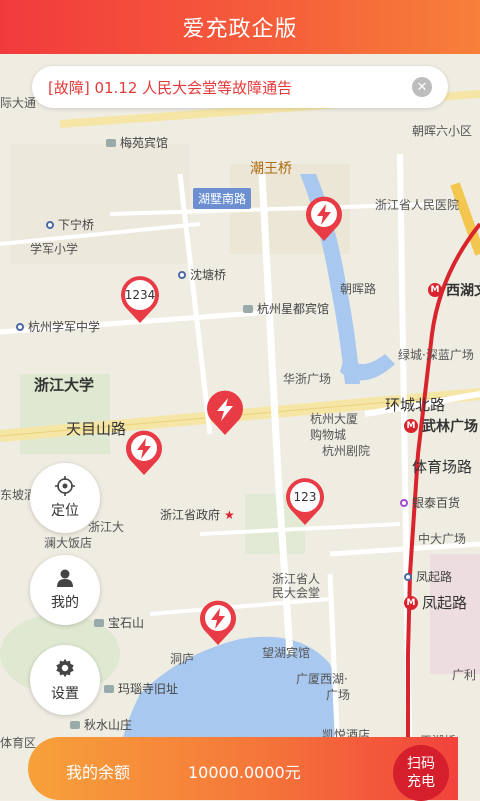 The width and height of the screenshot is (480, 801). I want to click on map-label: 环城北路, so click(415, 405).